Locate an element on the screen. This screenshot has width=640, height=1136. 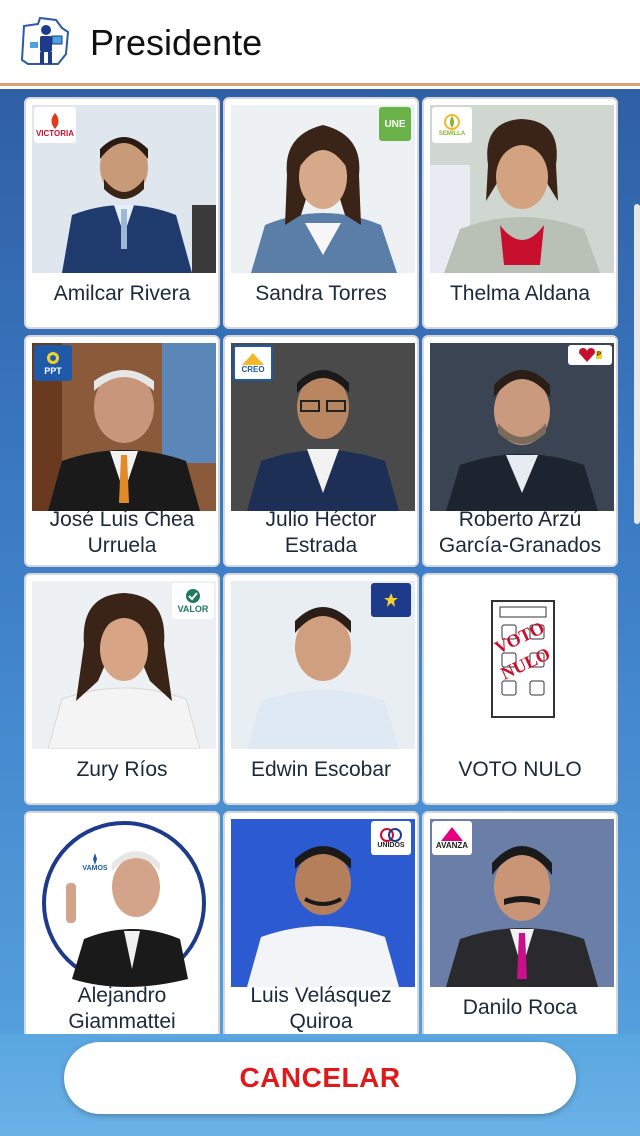
candidate-name: Edwin Escobar is located at coordinates (321, 769).